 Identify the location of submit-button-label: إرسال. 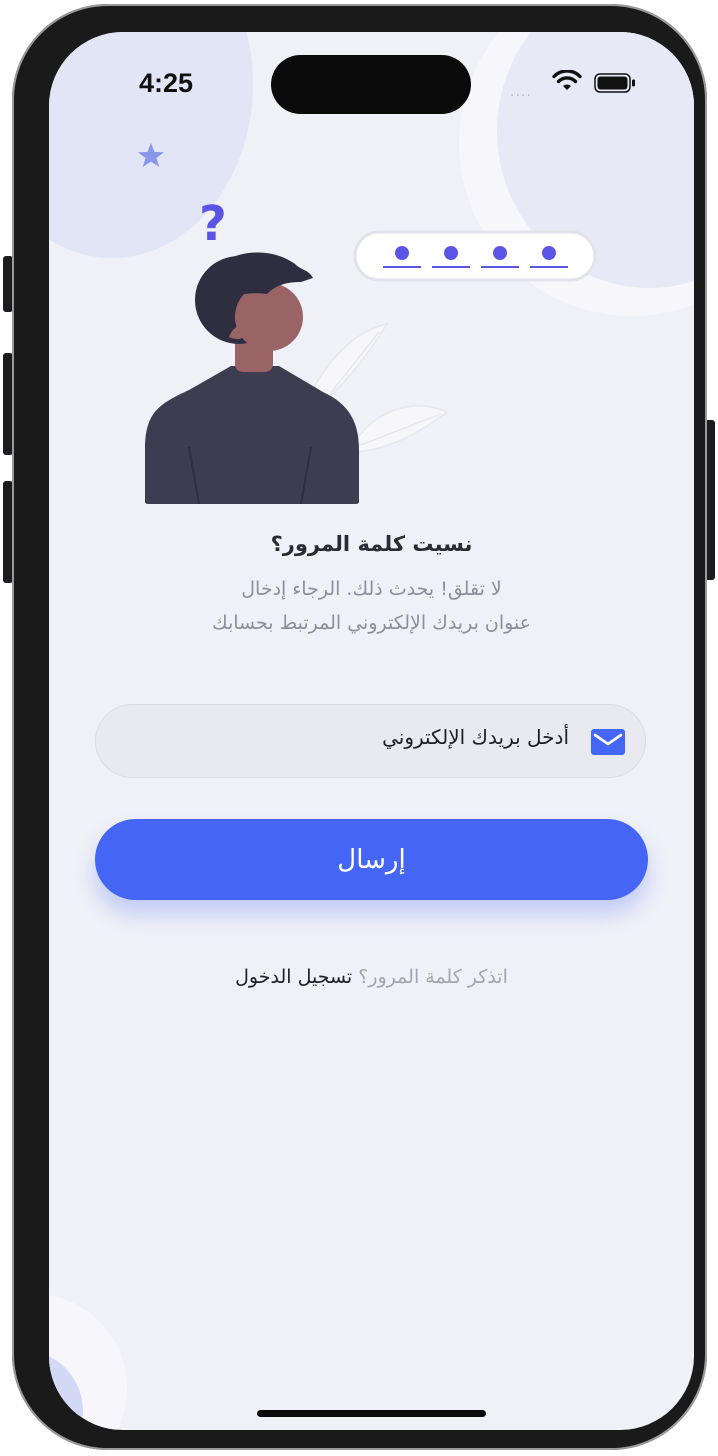
(371, 859).